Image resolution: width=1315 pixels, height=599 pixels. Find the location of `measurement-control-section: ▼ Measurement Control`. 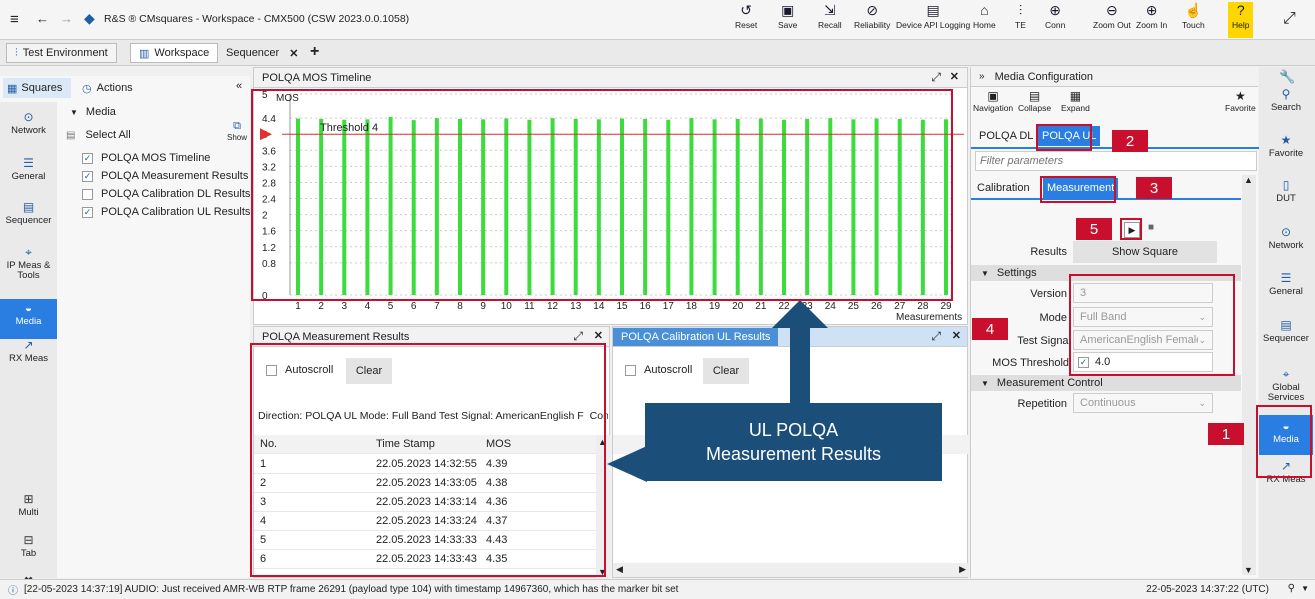

measurement-control-section: ▼ Measurement Control is located at coordinates (1106, 383).